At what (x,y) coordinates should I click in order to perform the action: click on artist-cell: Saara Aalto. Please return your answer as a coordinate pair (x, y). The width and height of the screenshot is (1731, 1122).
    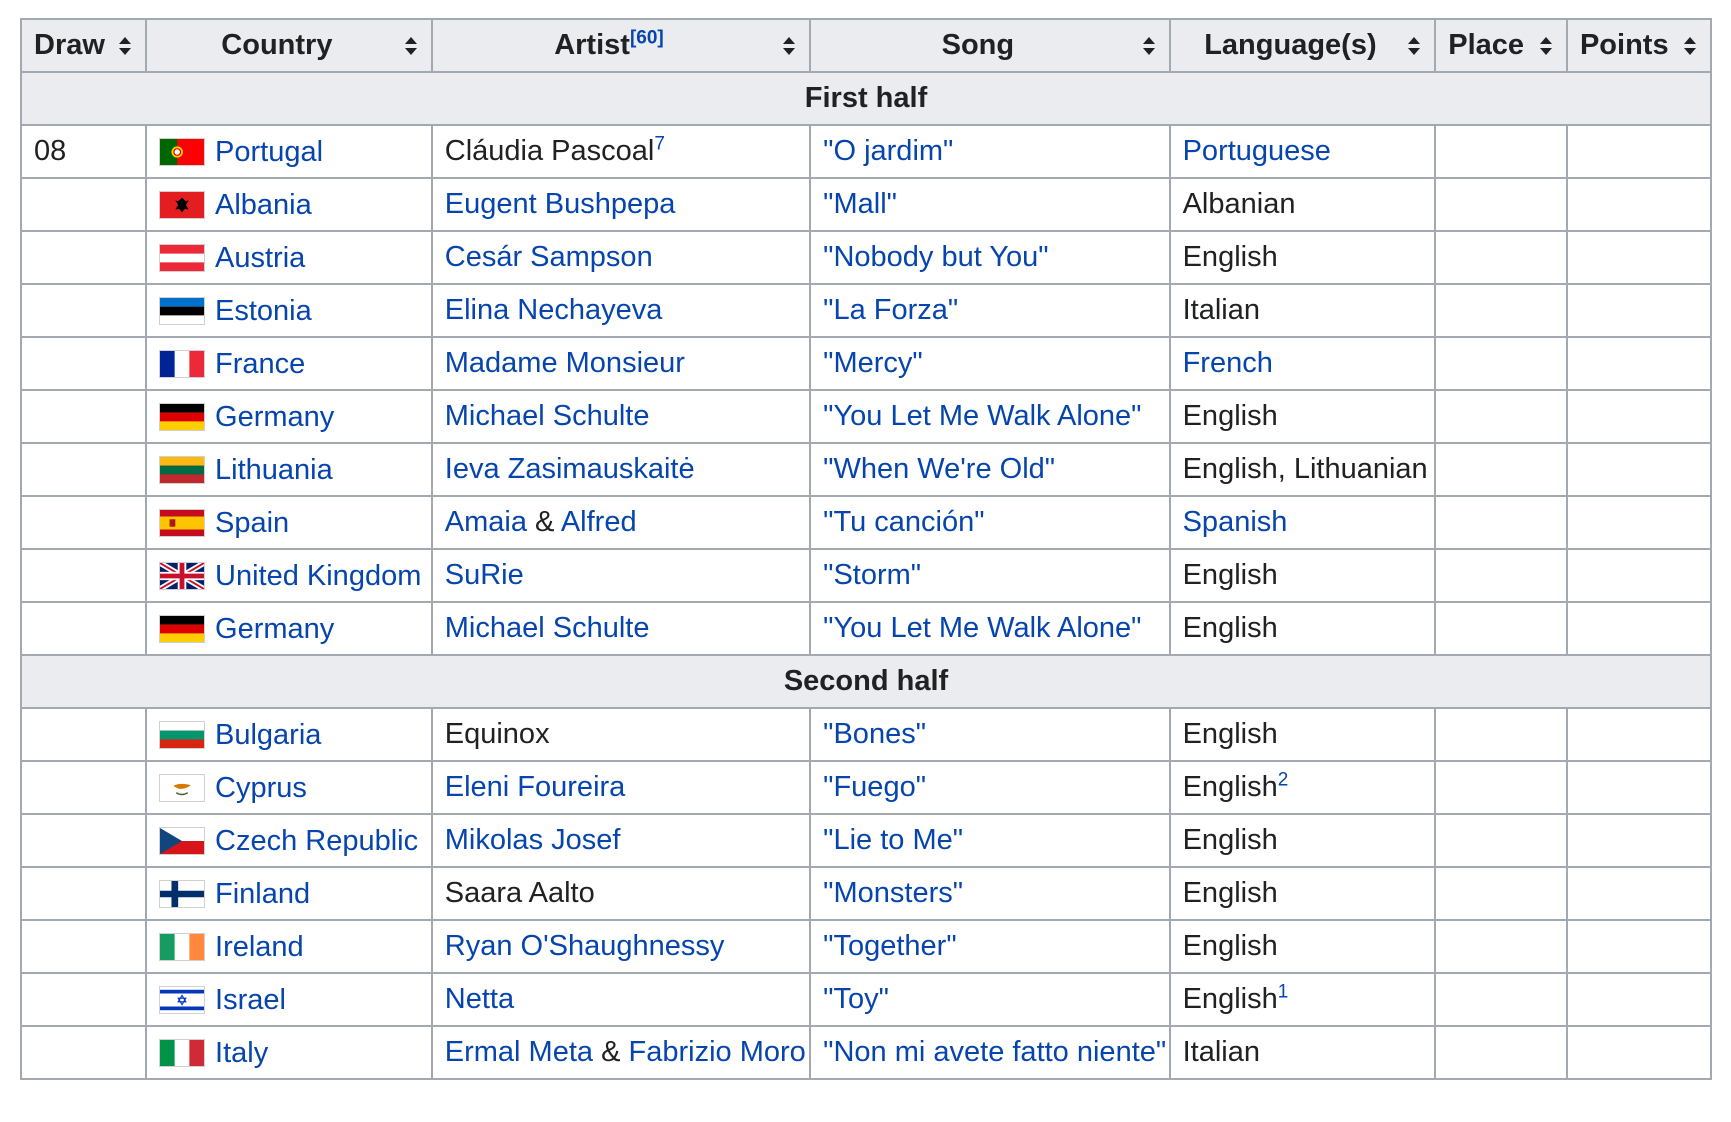
    Looking at the image, I should click on (621, 893).